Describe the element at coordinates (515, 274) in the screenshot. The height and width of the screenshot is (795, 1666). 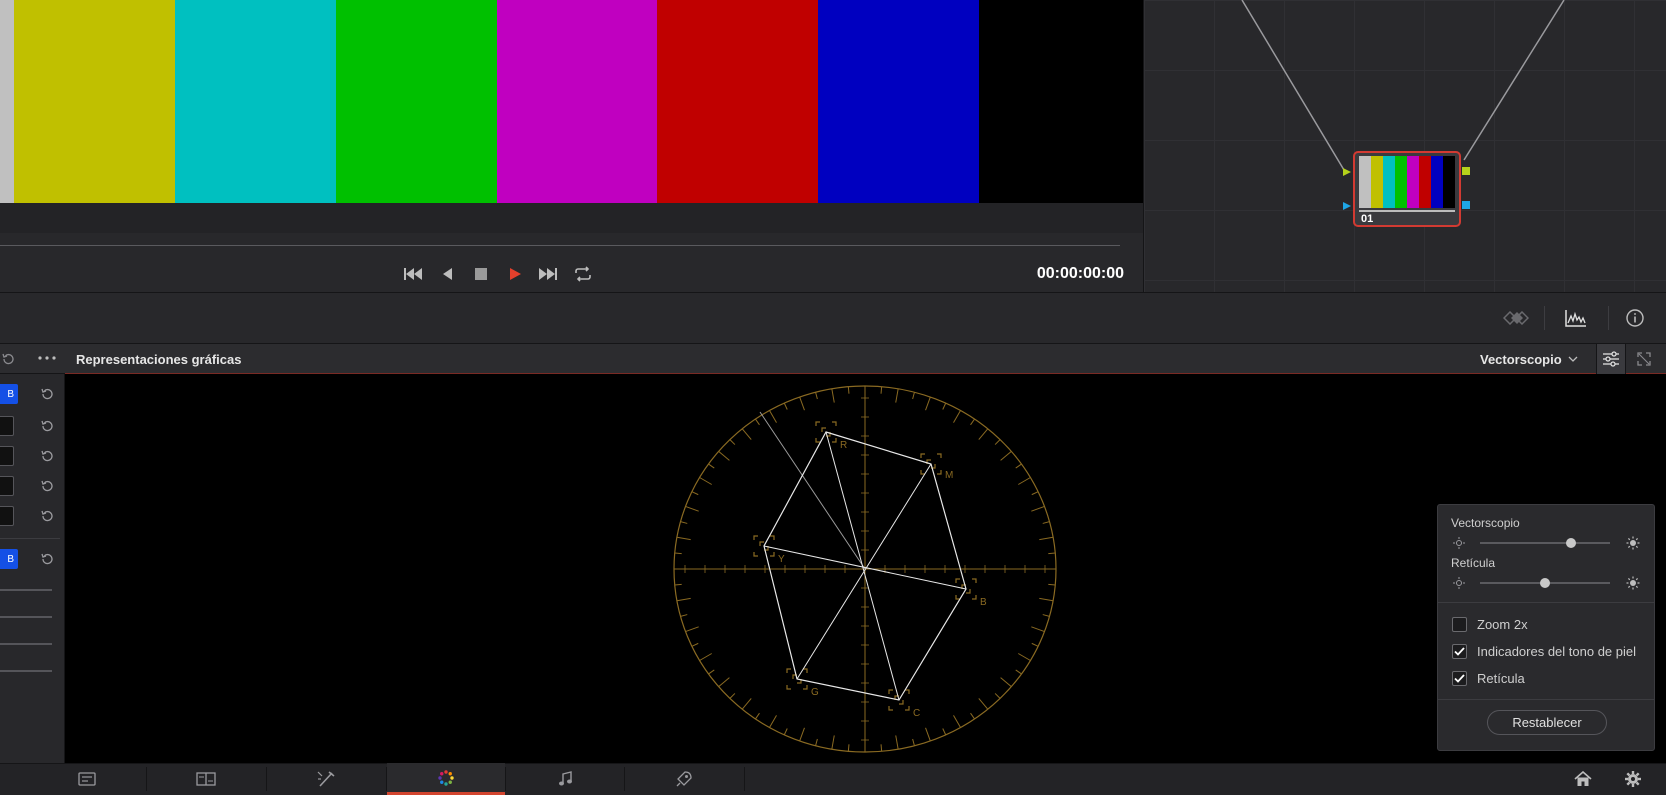
I see `play-icon` at that location.